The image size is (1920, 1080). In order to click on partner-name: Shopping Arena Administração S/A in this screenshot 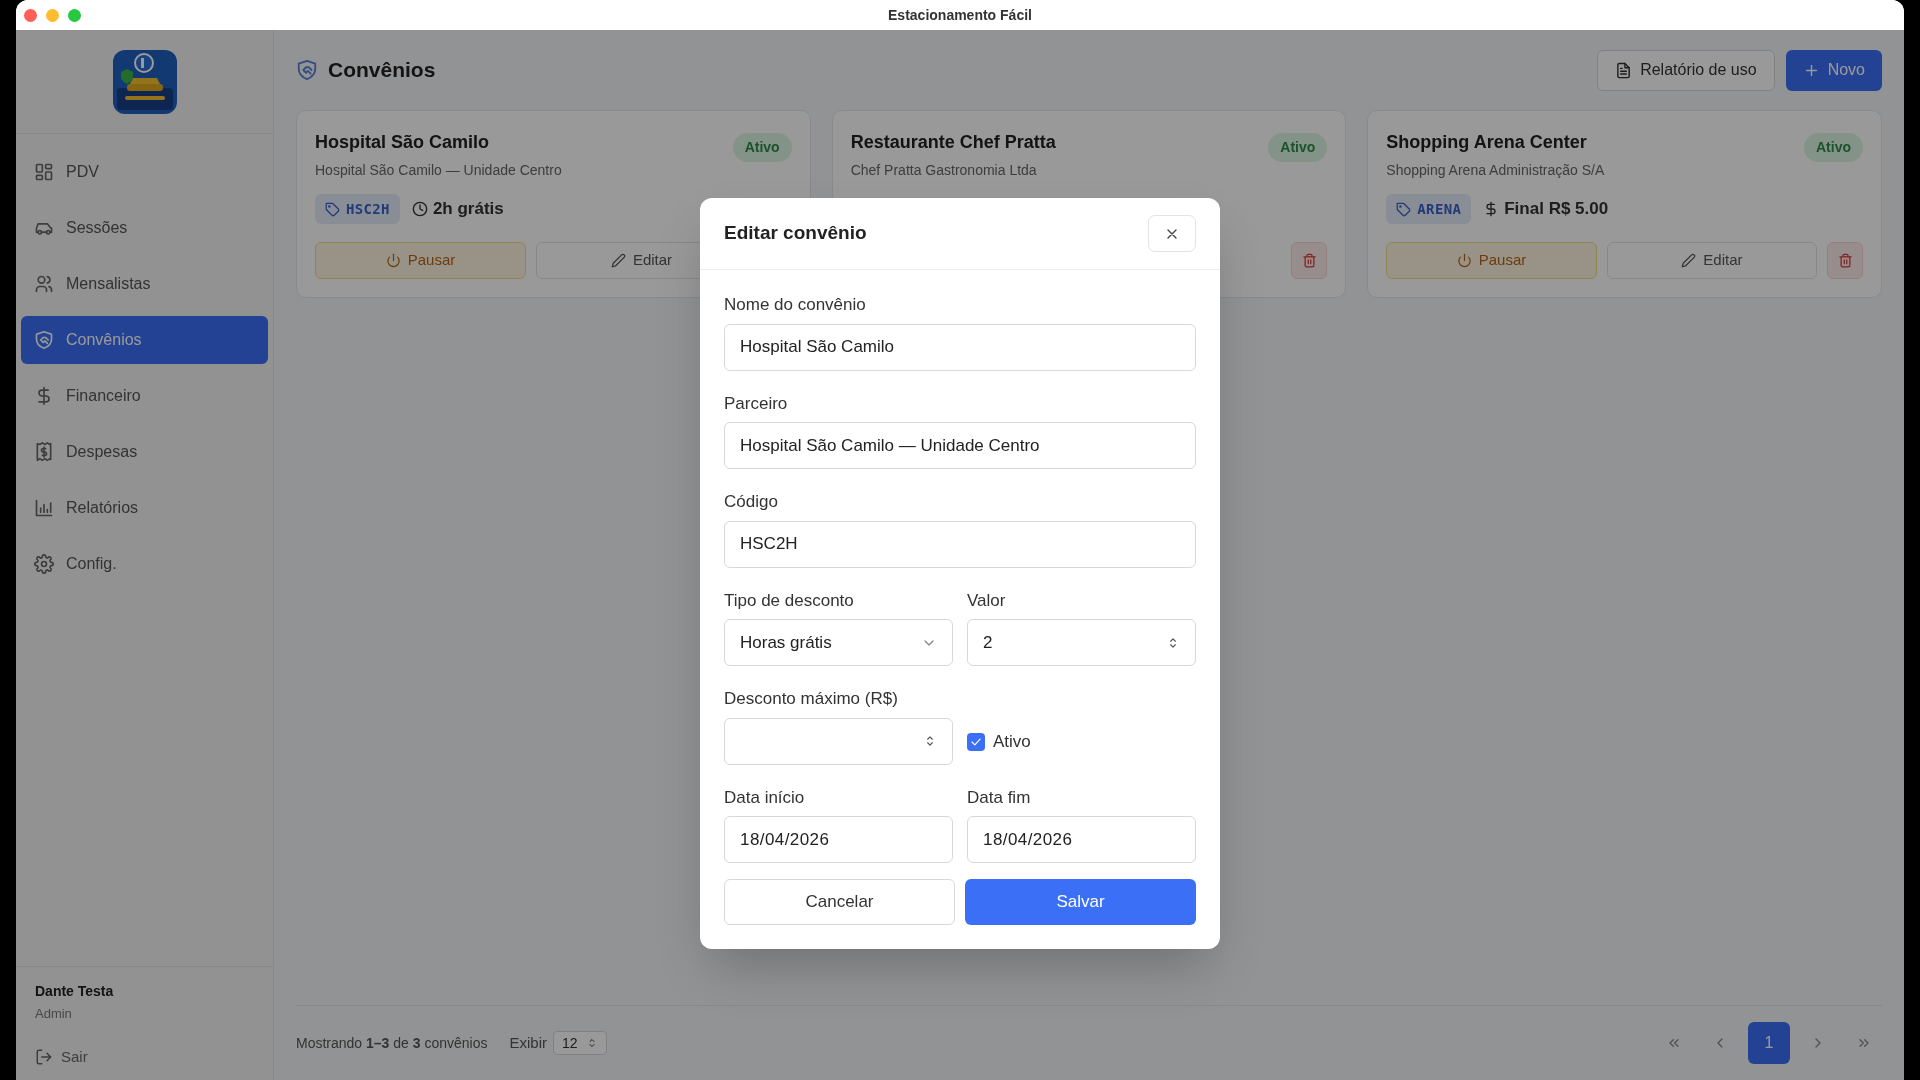, I will do `click(1495, 170)`.